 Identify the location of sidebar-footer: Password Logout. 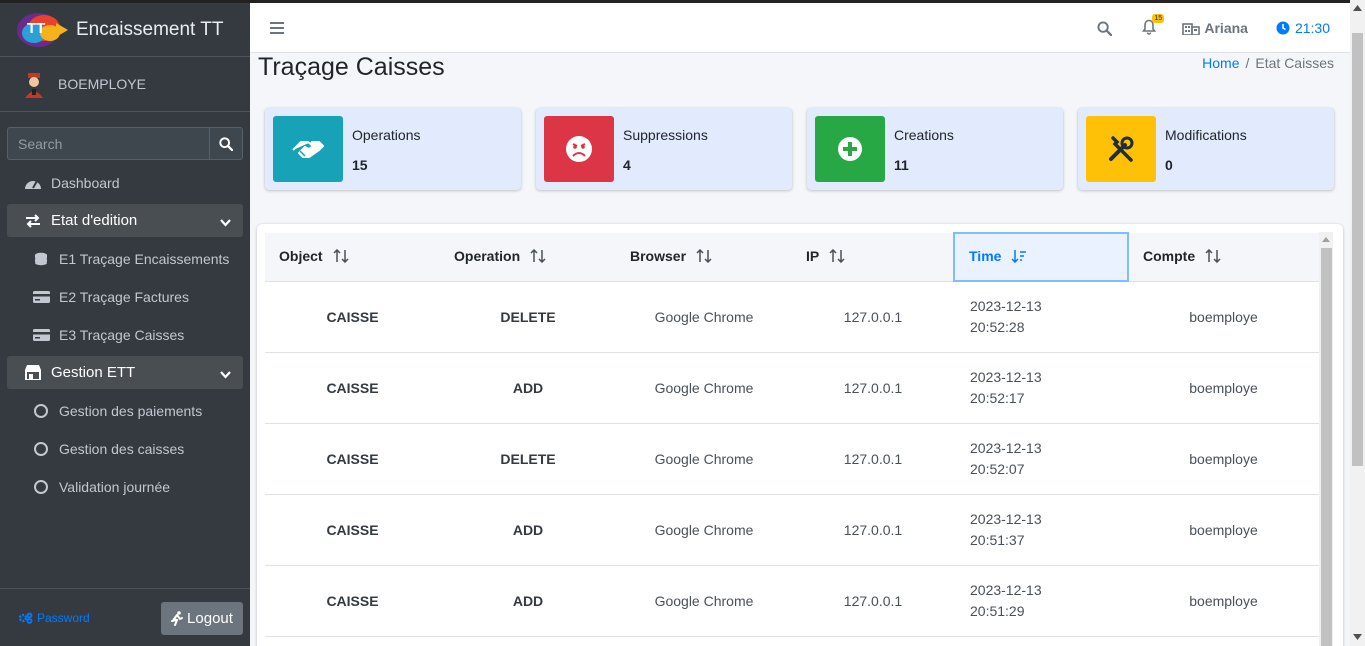
(125, 617).